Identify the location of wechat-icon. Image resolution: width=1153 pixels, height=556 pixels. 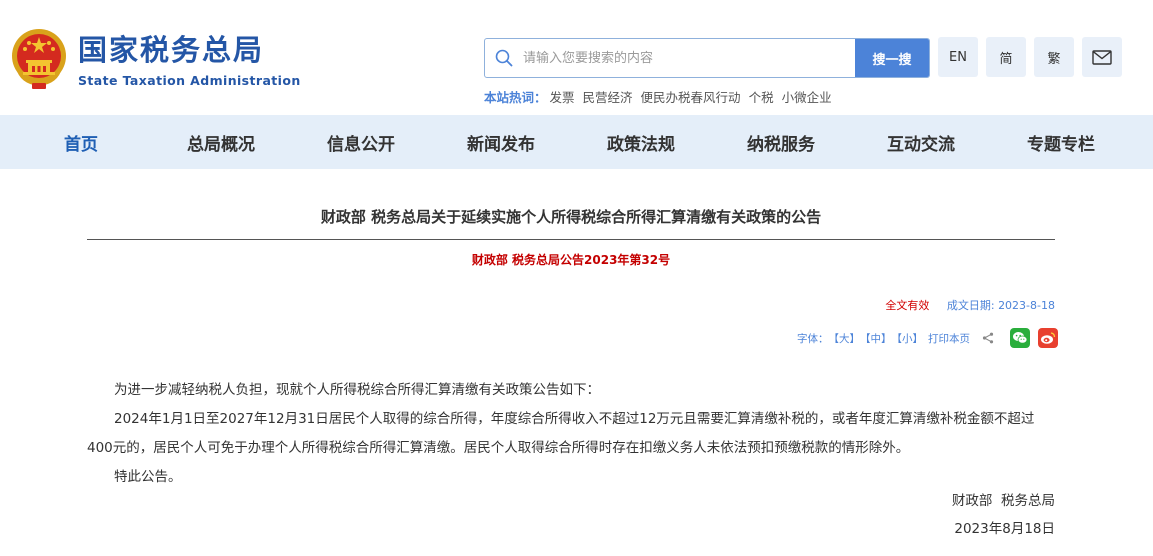
(1020, 338).